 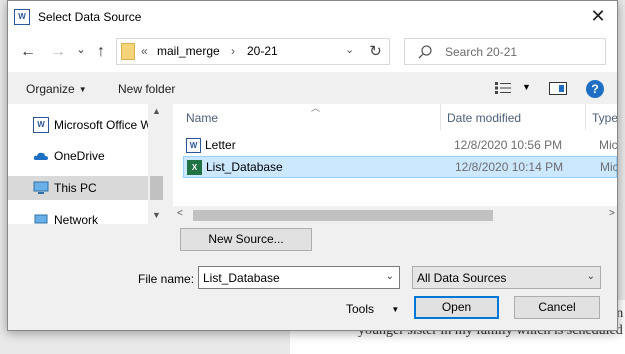 What do you see at coordinates (400, 167) in the screenshot?
I see `file-row-list-database: X List_Database 12/8/2020 10:14 PM Micro` at bounding box center [400, 167].